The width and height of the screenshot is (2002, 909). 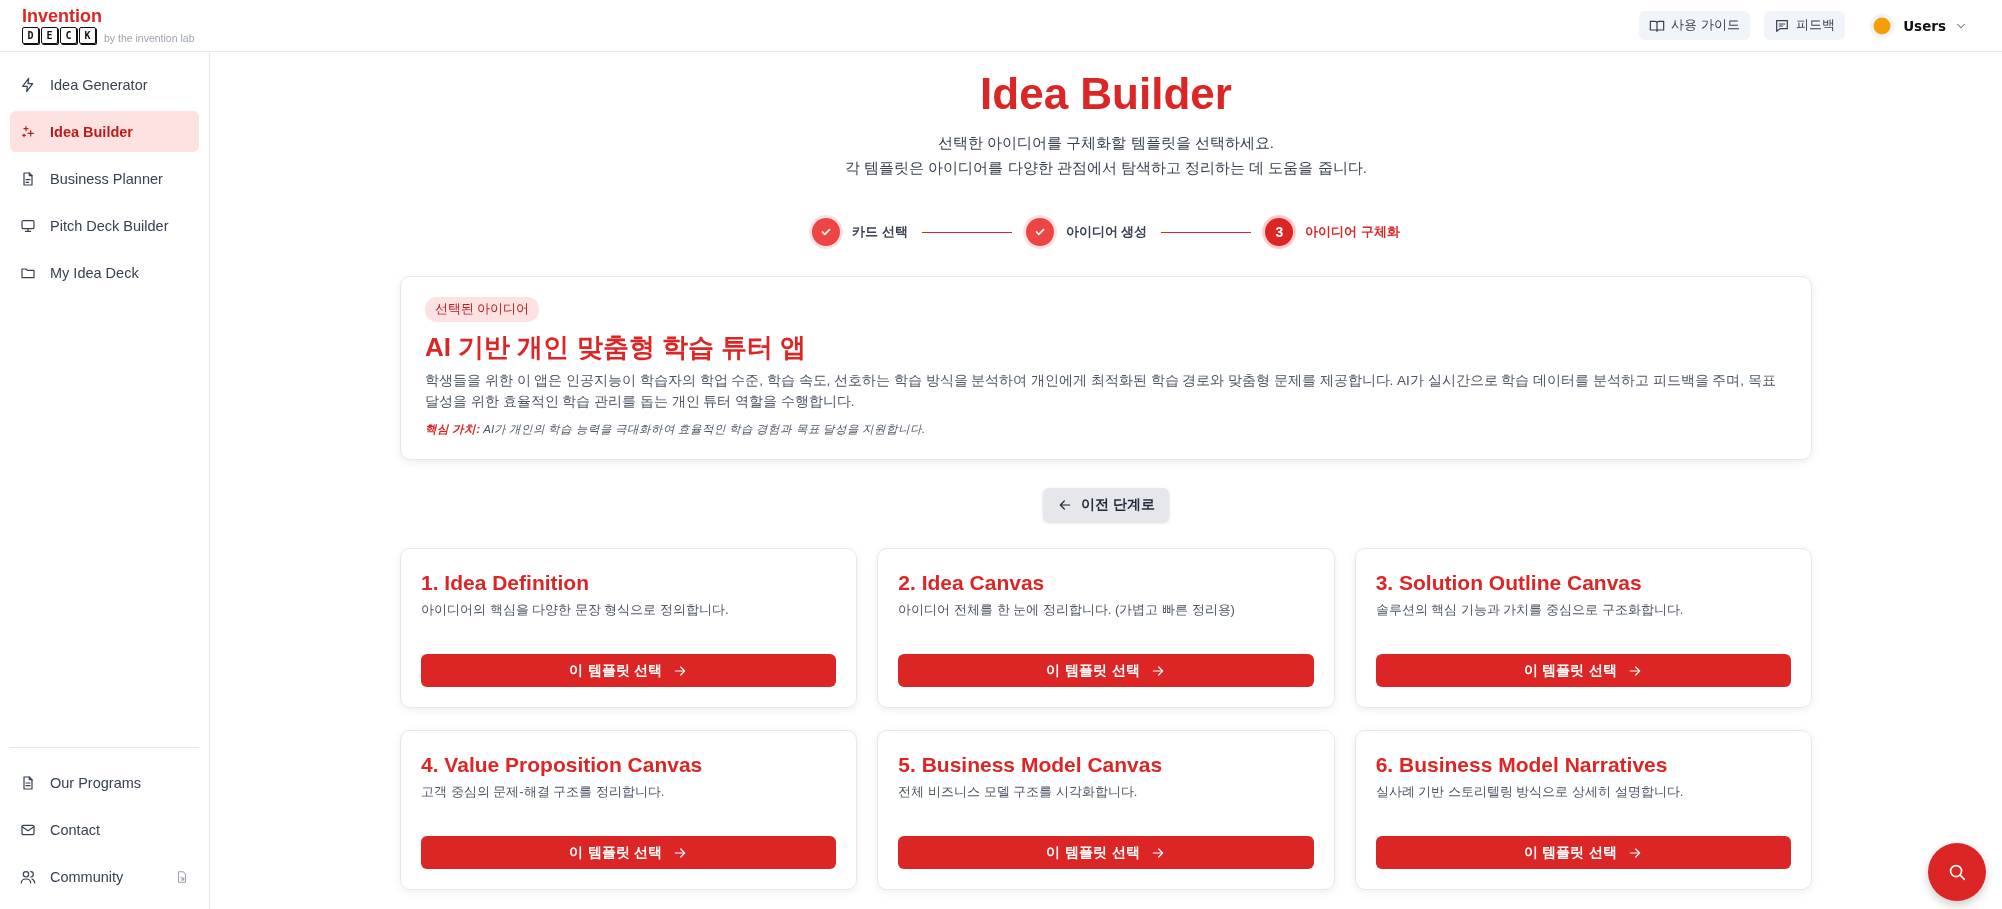 What do you see at coordinates (182, 876) in the screenshot?
I see `external-link-icon` at bounding box center [182, 876].